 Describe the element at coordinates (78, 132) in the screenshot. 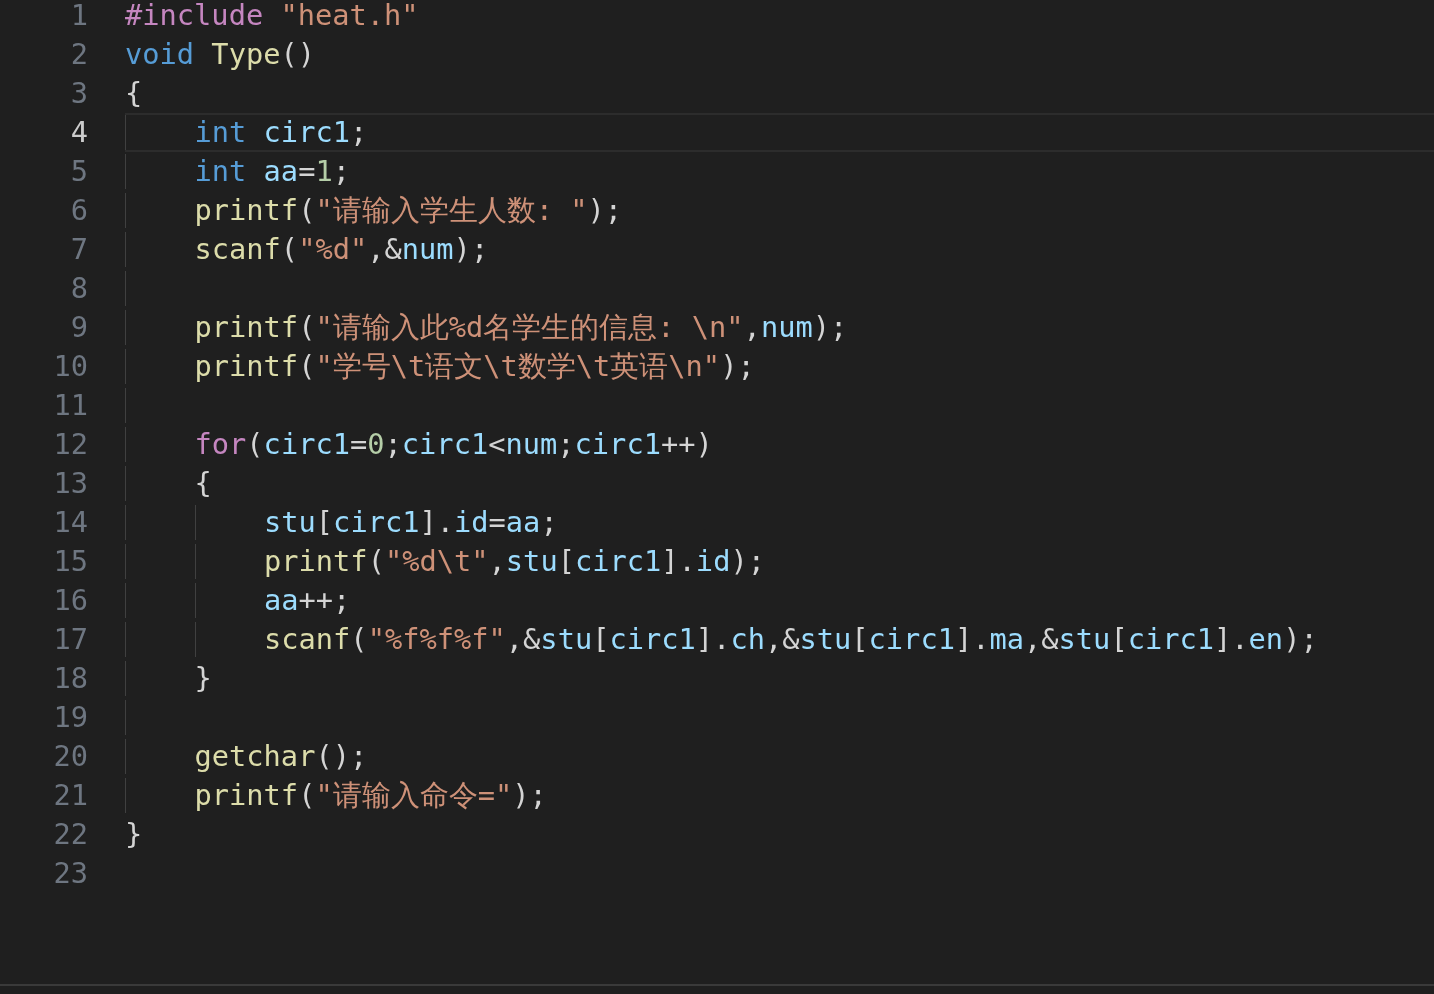

I see `line-number: 4` at that location.